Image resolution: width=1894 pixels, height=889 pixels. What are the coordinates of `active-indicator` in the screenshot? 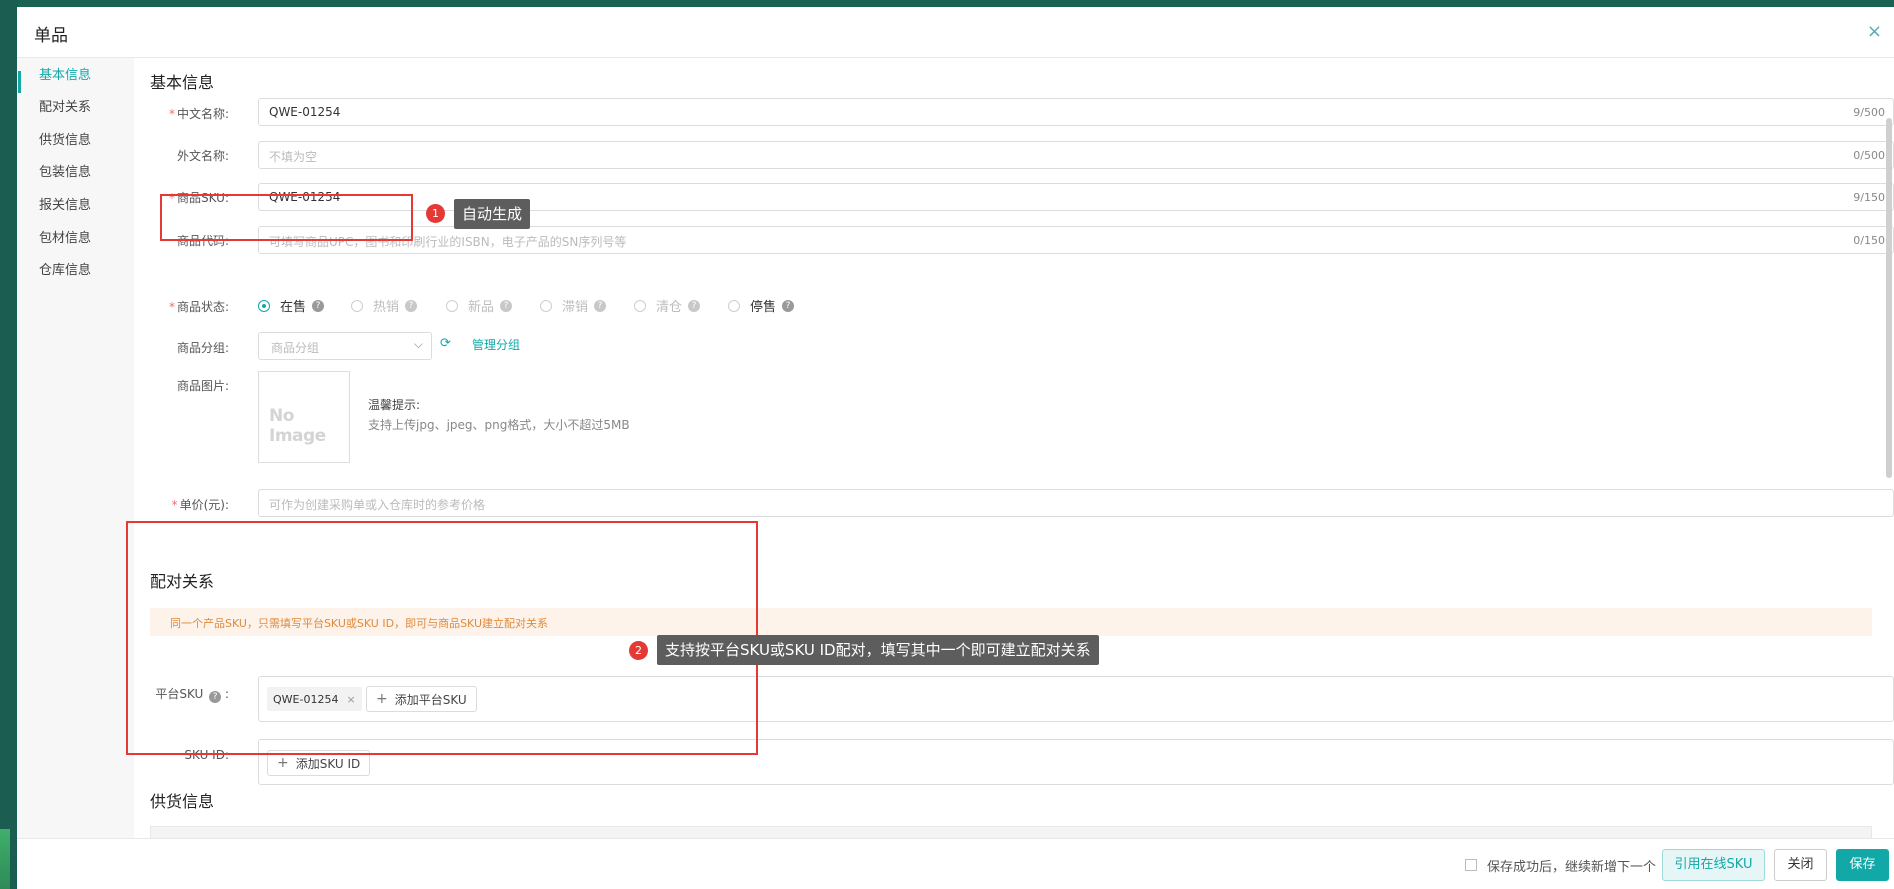 It's located at (19, 82).